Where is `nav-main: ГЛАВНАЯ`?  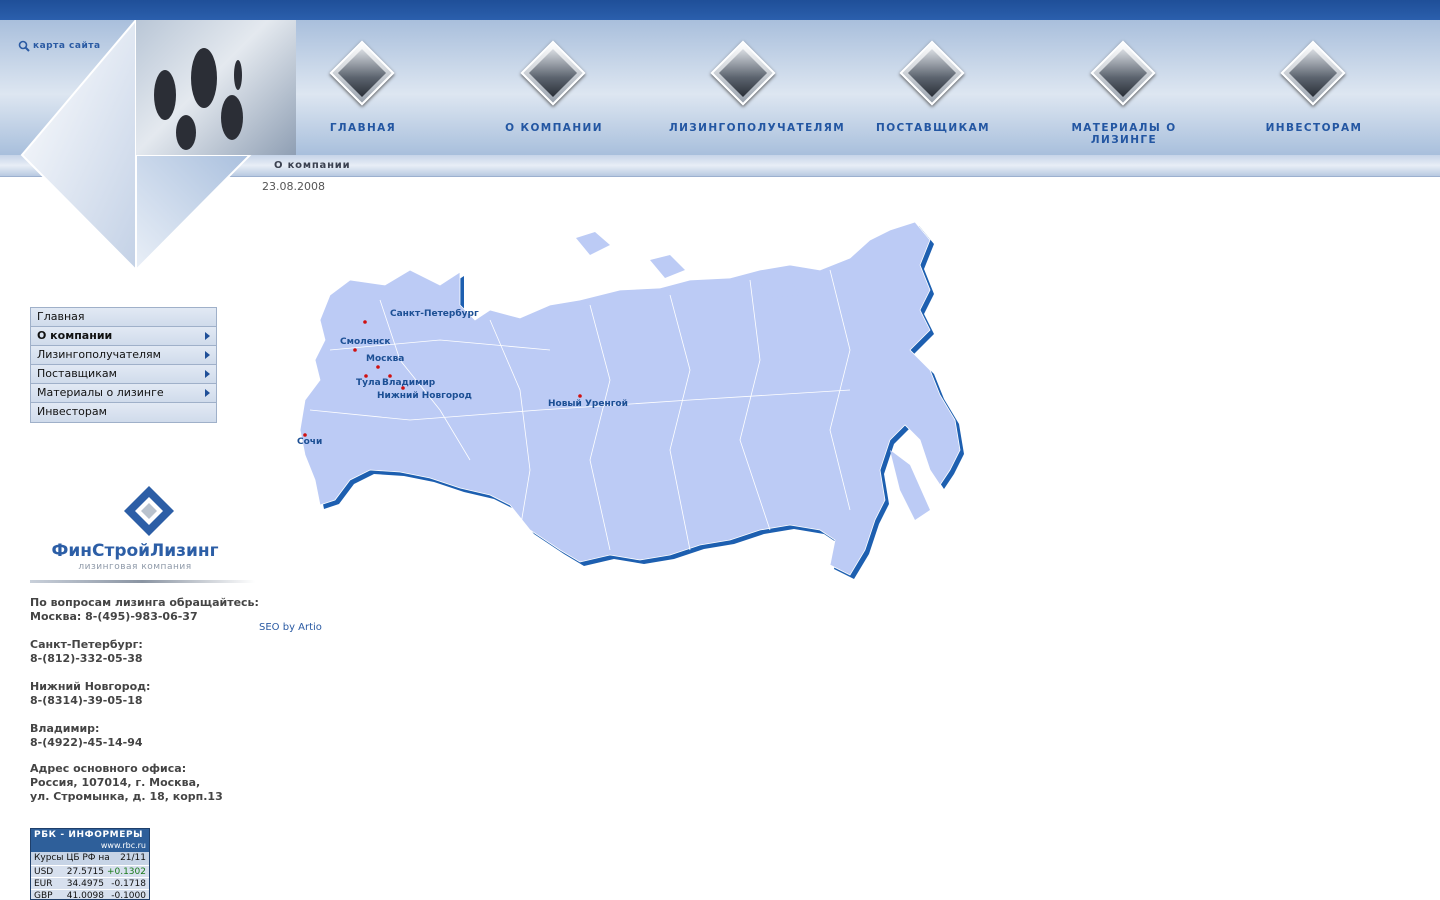
nav-main: ГЛАВНАЯ is located at coordinates (363, 87).